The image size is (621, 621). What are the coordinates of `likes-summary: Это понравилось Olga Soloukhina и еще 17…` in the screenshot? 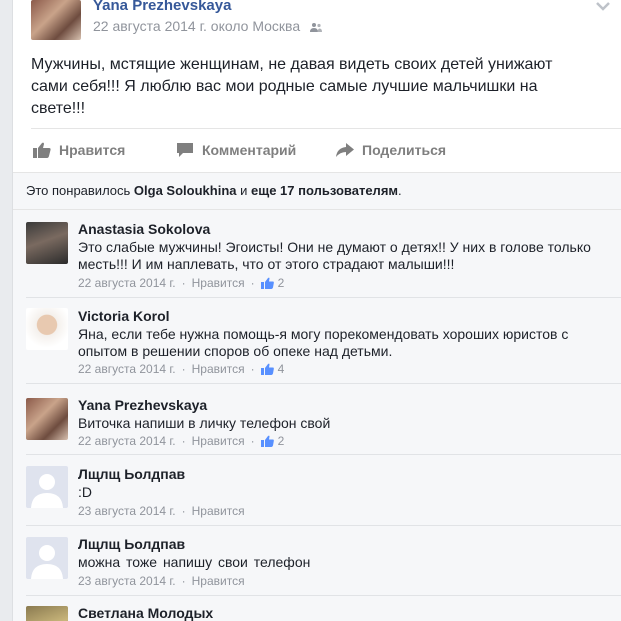 It's located at (317, 191).